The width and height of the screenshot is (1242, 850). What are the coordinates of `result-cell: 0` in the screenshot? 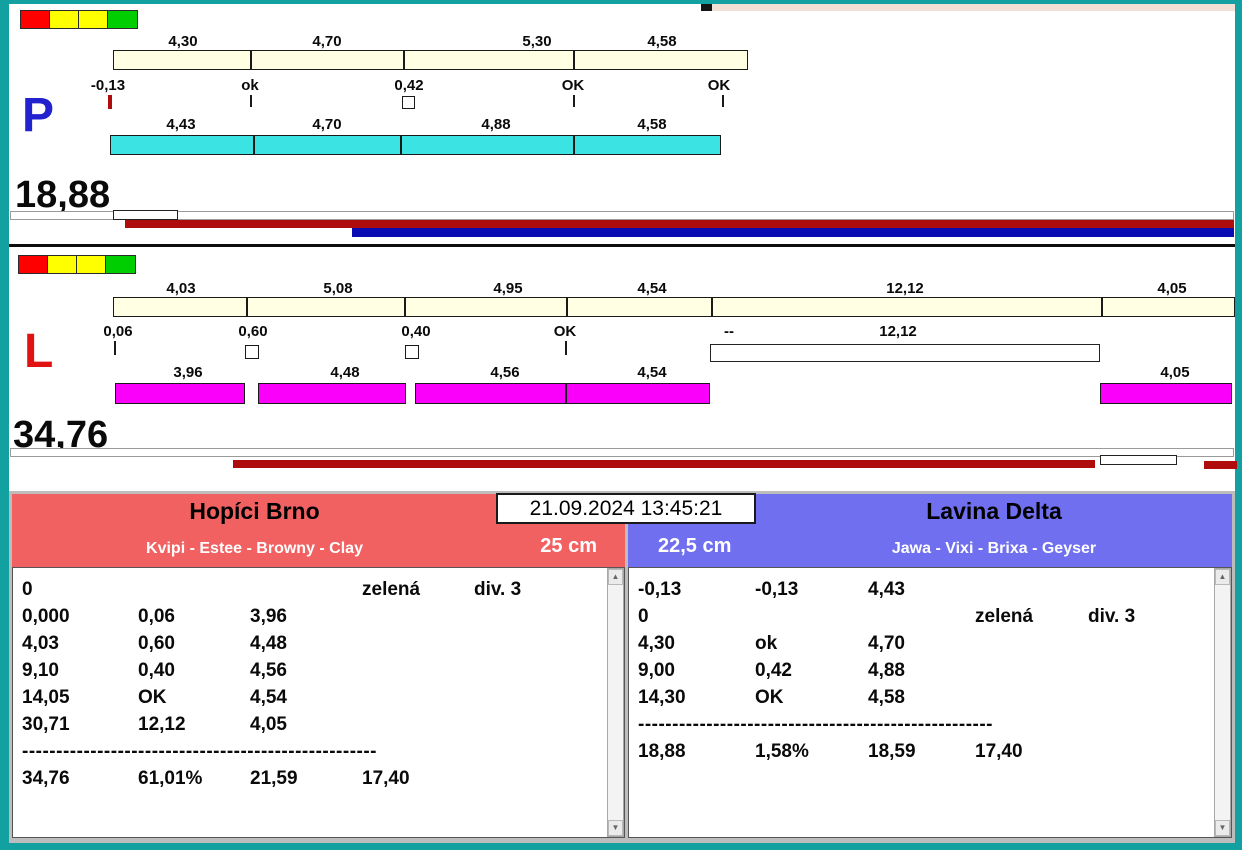 It's located at (27, 589).